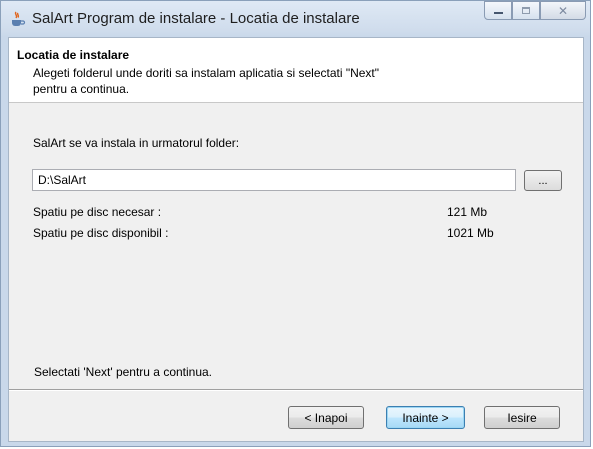 This screenshot has height=449, width=593. What do you see at coordinates (498, 13) in the screenshot?
I see `minimize-icon` at bounding box center [498, 13].